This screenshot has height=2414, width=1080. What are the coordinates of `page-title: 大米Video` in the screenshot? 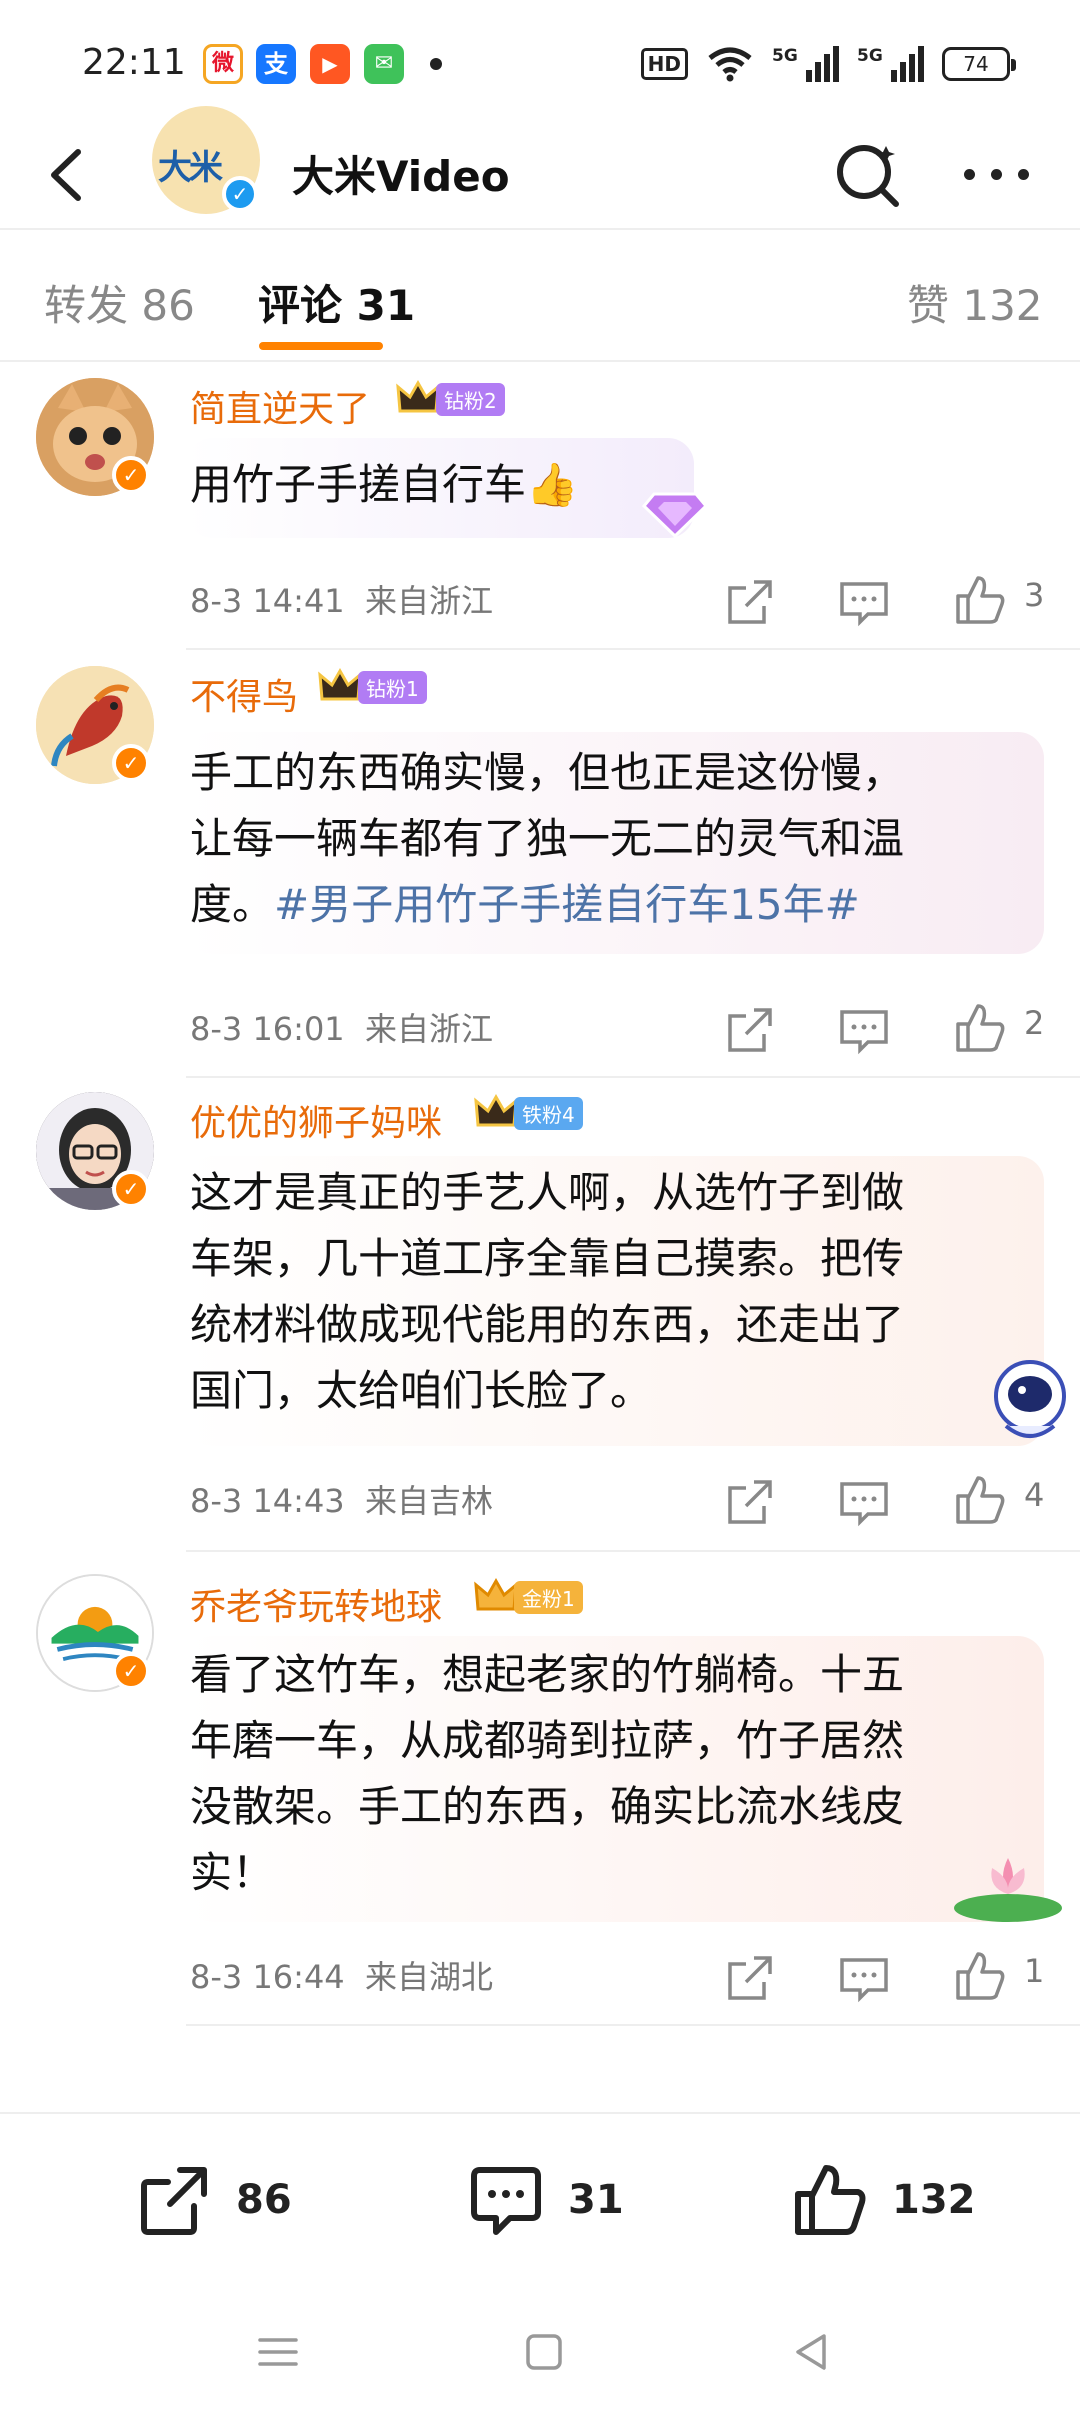 It's located at (401, 176).